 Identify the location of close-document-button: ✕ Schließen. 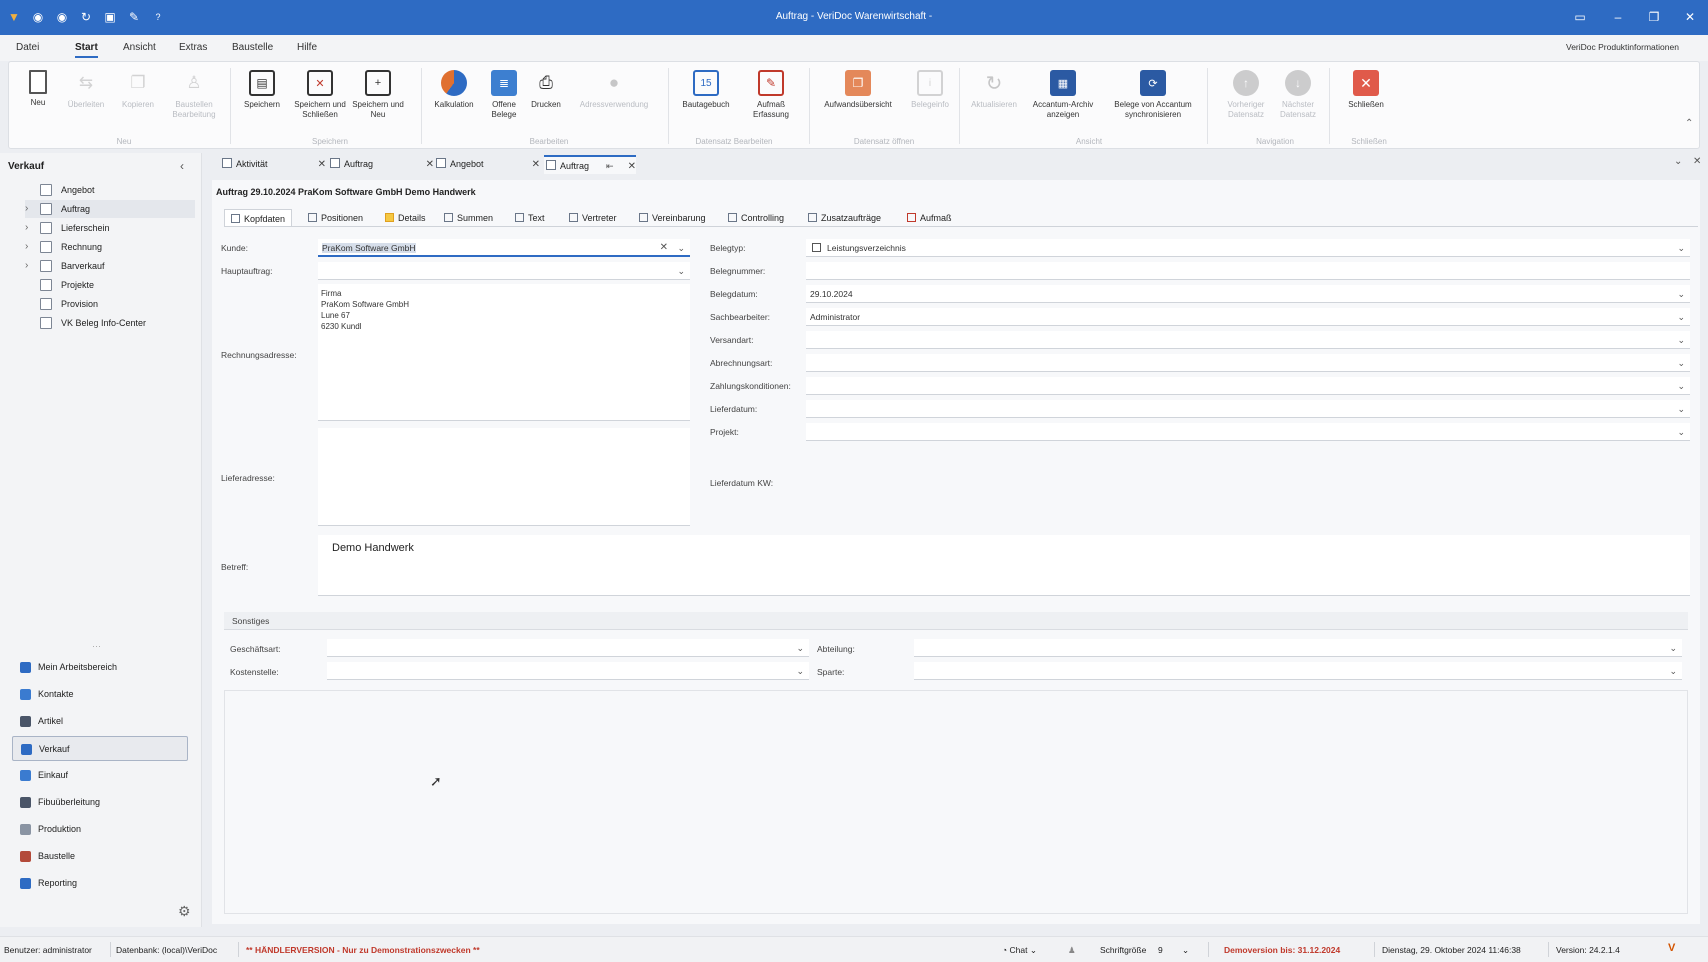
(1366, 97).